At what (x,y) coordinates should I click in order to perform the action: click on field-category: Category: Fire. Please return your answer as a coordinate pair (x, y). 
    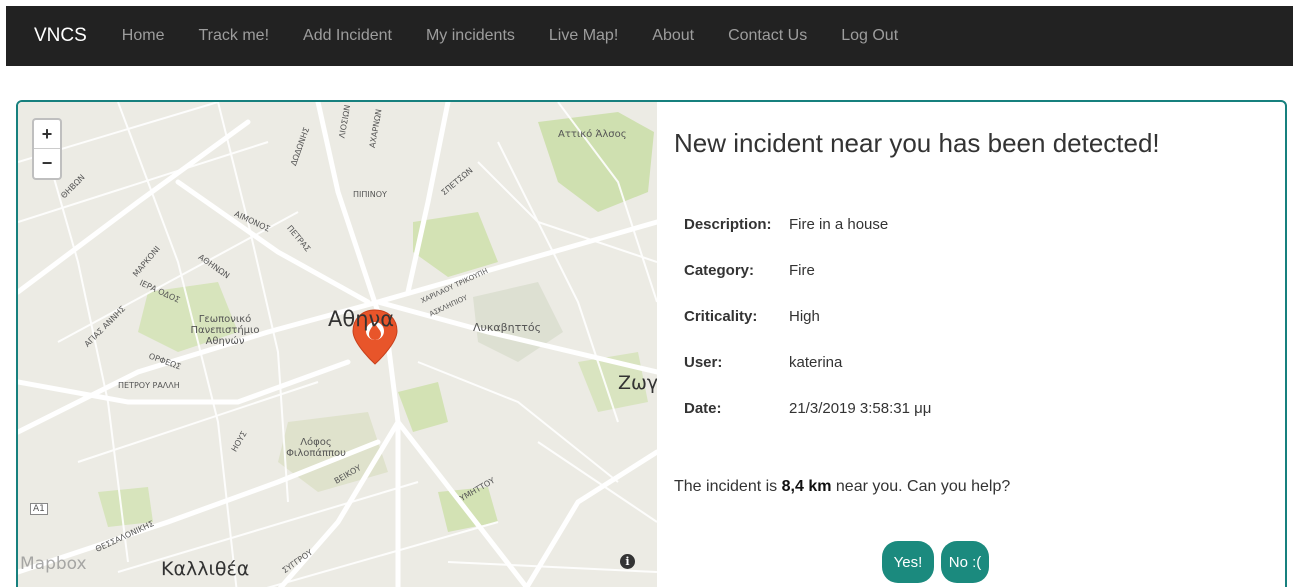
    Looking at the image, I should click on (807, 285).